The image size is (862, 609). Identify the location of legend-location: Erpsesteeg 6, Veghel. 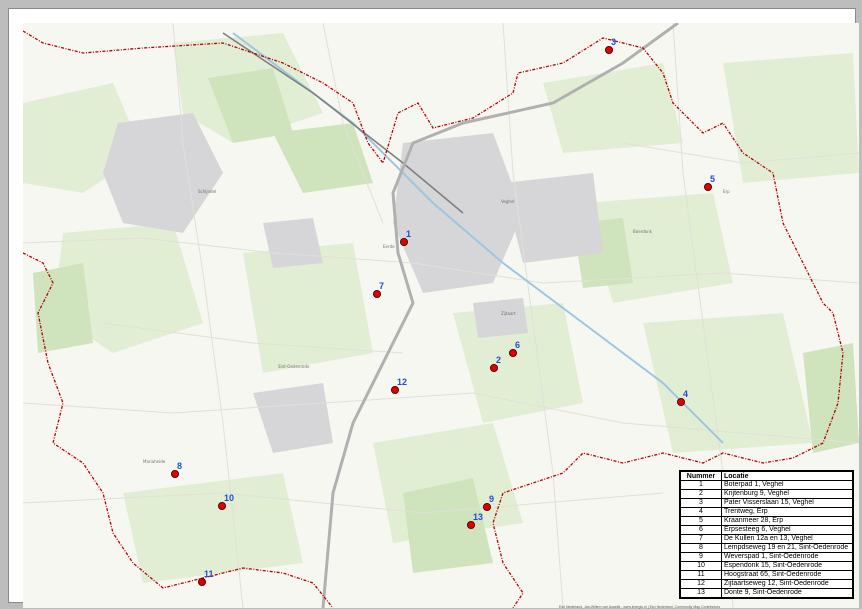
(787, 530).